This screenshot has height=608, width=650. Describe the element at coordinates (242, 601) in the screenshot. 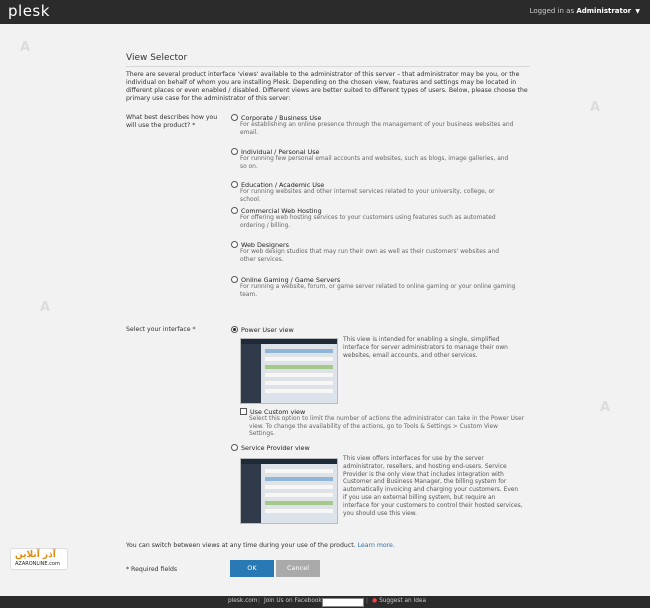

I see `plesk-site-link: plesk.com` at that location.